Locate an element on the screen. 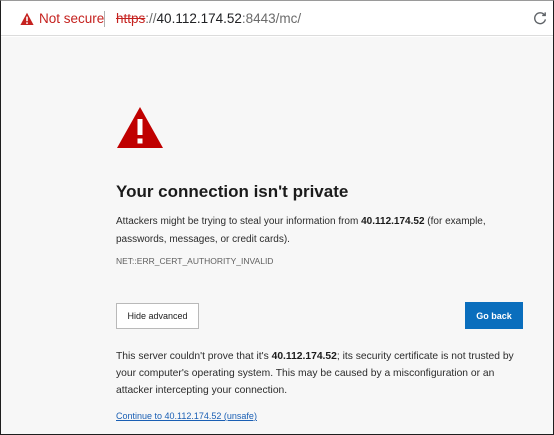  hide-advanced-button: Hide advanced is located at coordinates (157, 316).